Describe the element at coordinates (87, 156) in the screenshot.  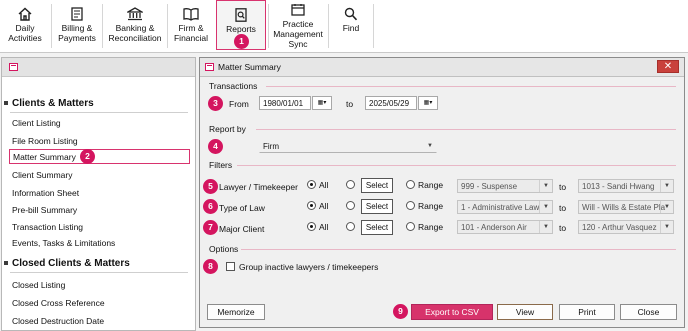
I see `callout-badge-2: 2` at that location.